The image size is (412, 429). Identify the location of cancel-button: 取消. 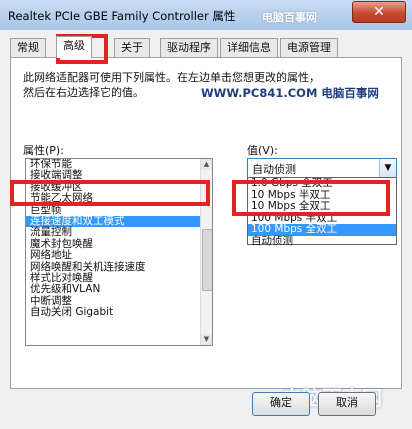
(347, 404).